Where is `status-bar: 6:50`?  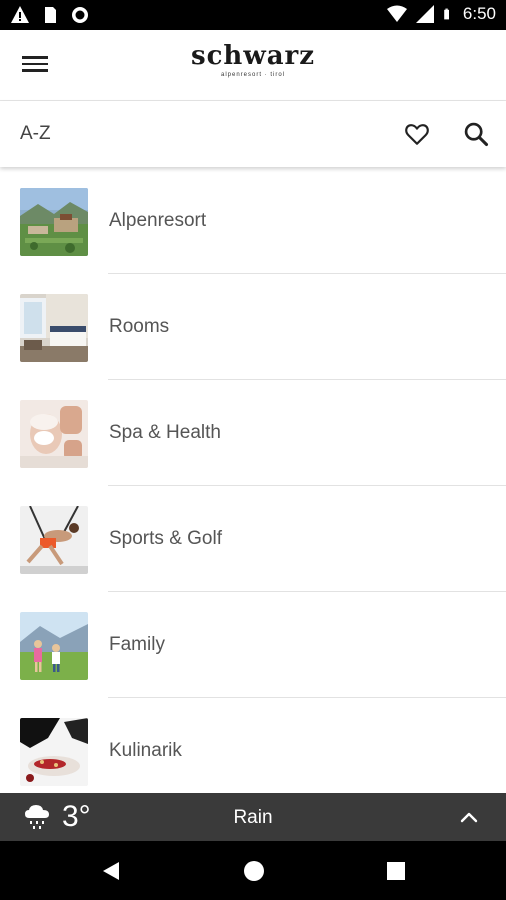
status-bar: 6:50 is located at coordinates (253, 15).